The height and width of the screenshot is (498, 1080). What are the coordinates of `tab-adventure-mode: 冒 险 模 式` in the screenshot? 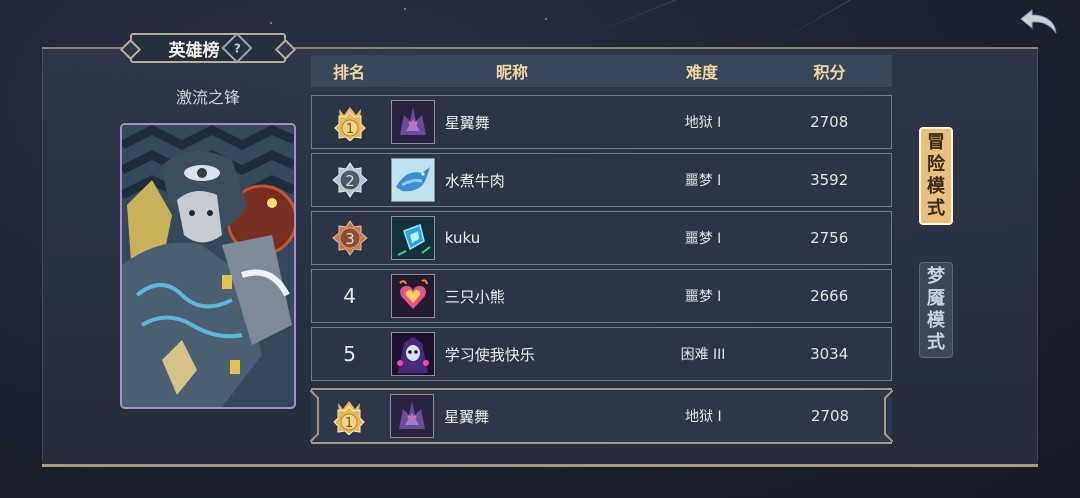 It's located at (936, 176).